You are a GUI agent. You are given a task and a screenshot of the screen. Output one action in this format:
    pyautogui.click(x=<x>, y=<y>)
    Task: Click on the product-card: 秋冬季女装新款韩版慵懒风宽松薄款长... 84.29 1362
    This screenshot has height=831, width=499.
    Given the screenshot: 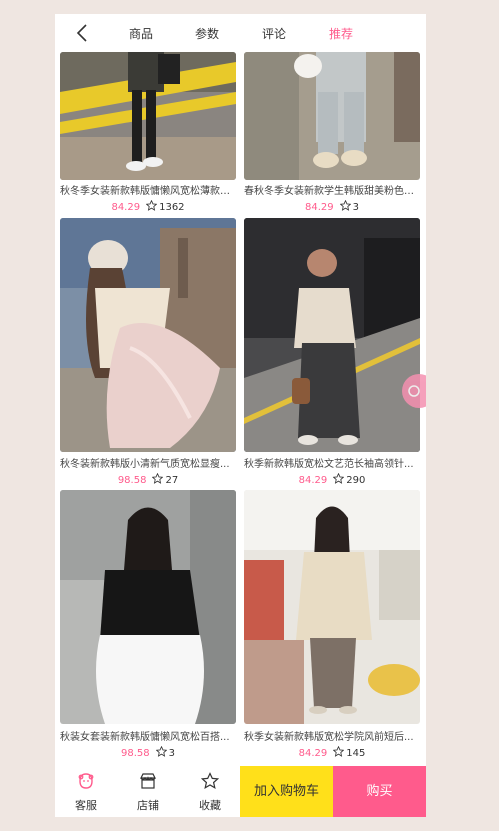 What is the action you would take?
    pyautogui.click(x=149, y=133)
    